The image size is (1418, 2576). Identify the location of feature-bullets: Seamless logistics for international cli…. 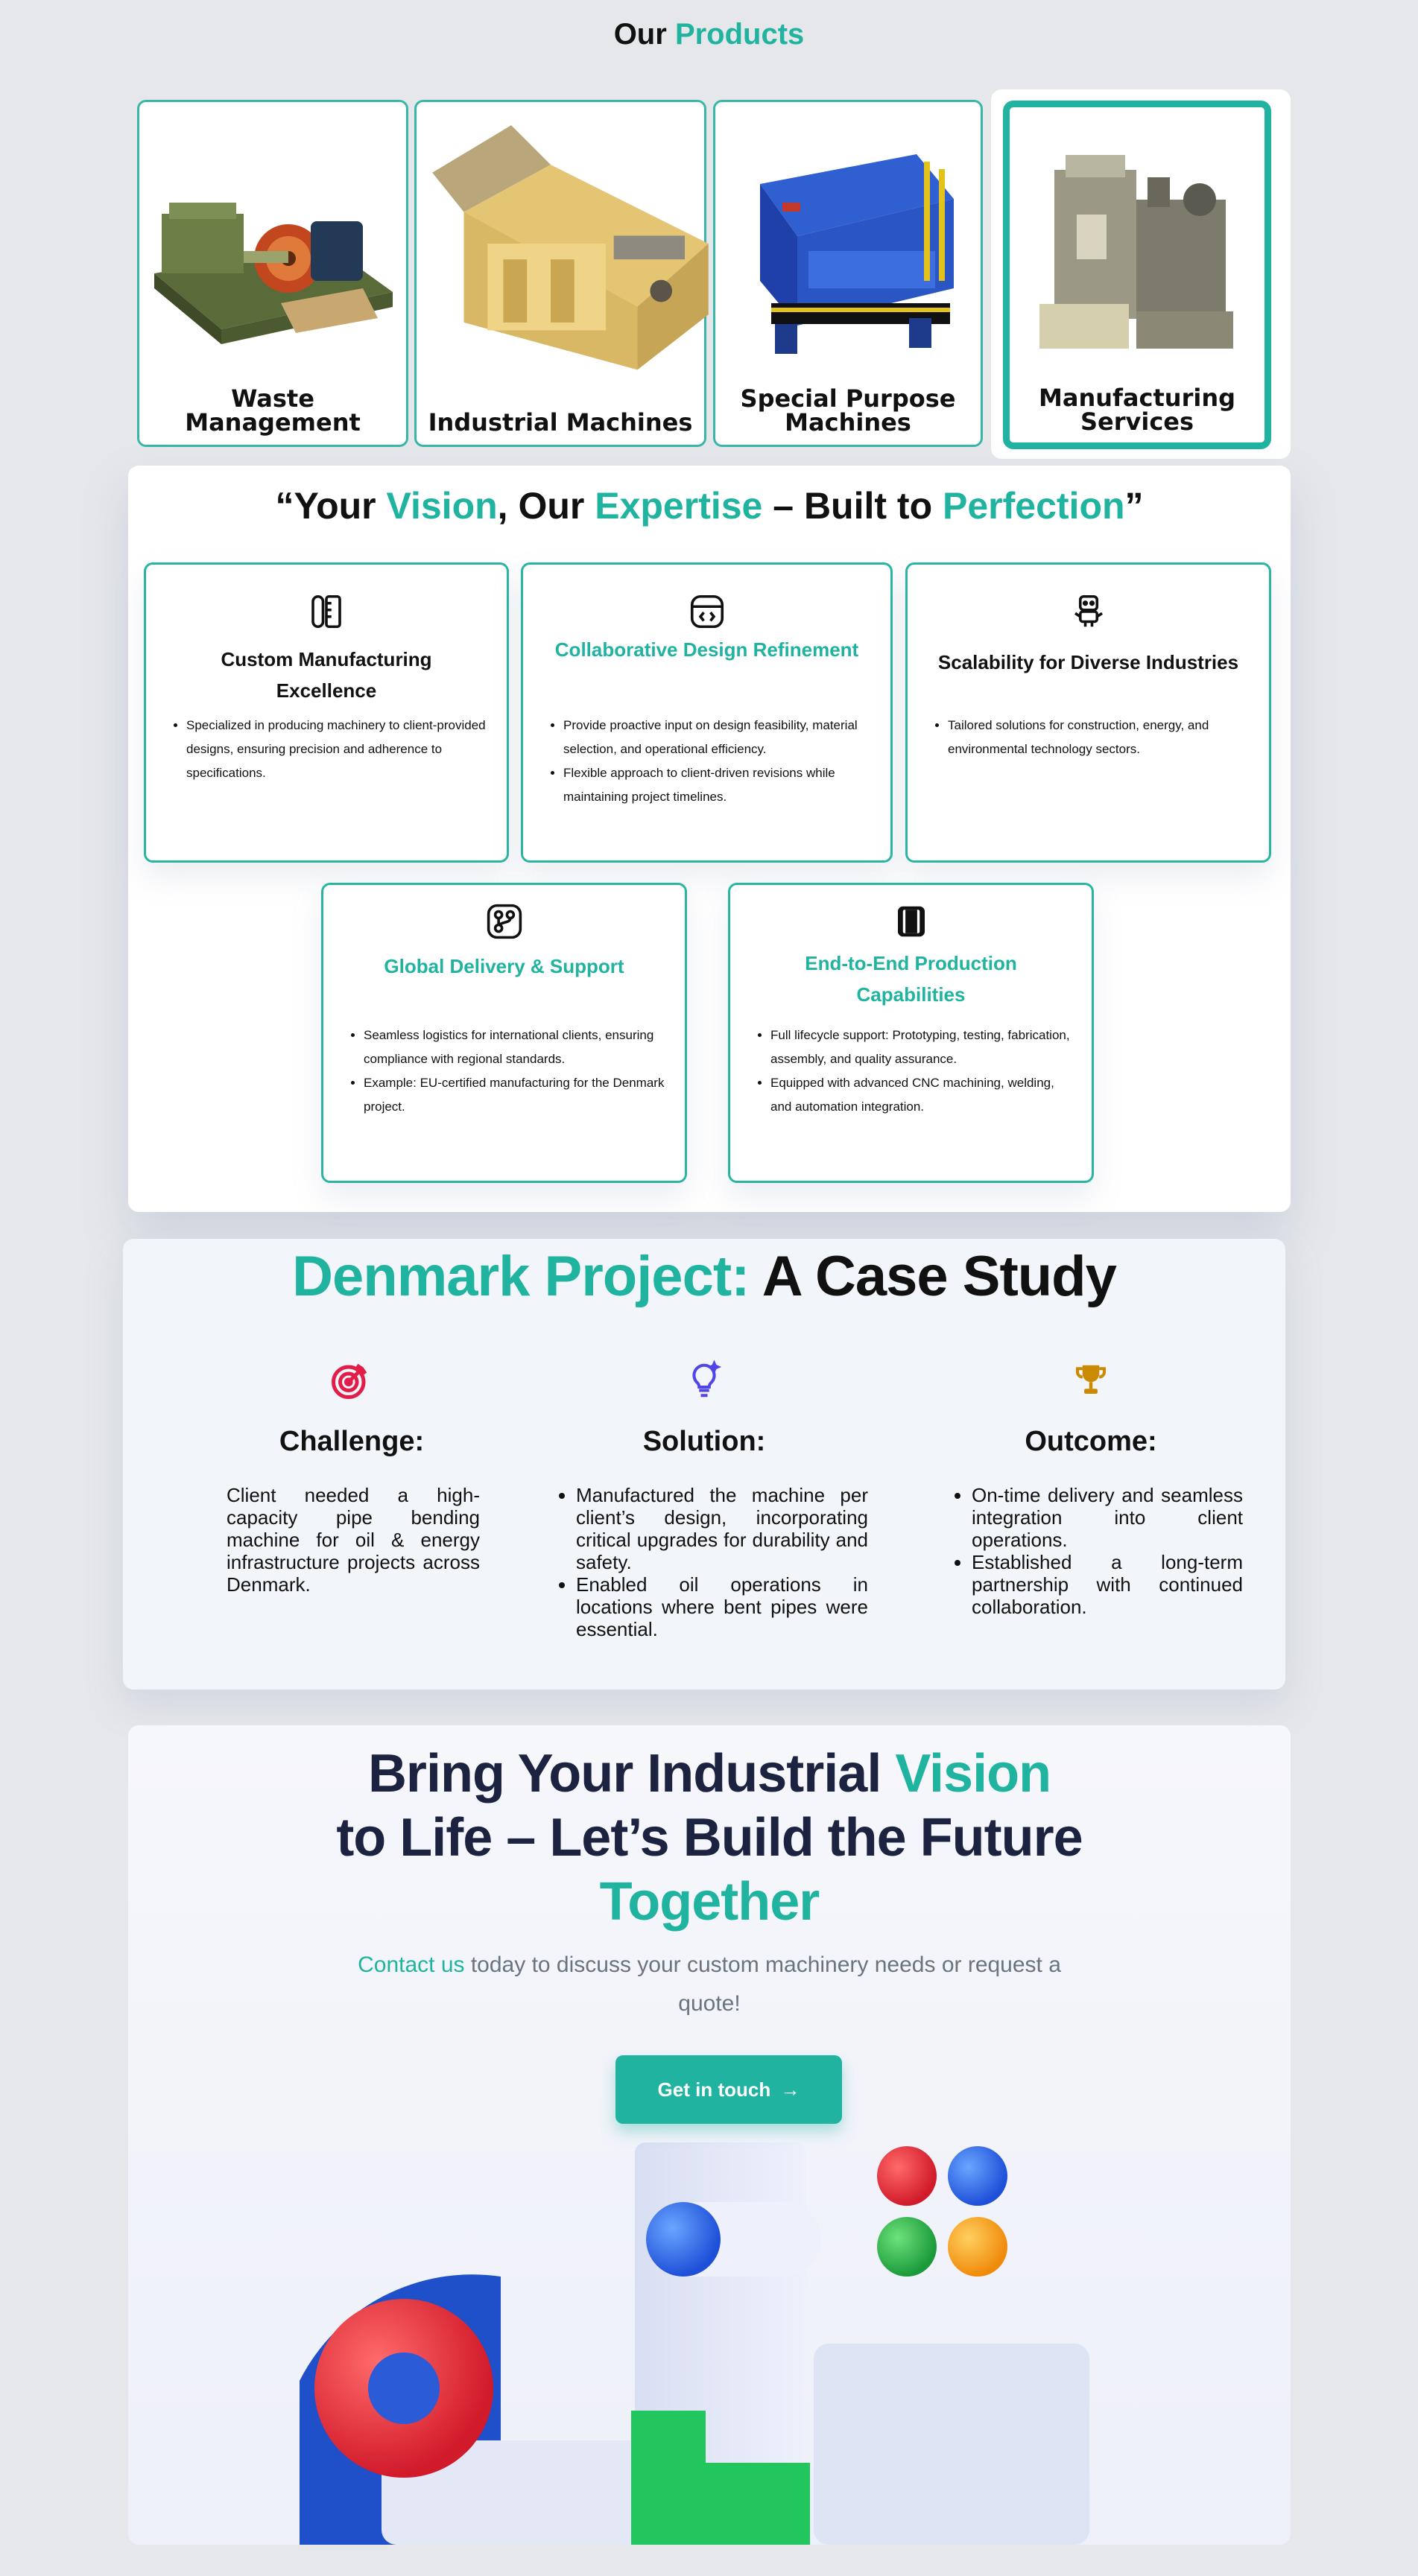
(507, 1072).